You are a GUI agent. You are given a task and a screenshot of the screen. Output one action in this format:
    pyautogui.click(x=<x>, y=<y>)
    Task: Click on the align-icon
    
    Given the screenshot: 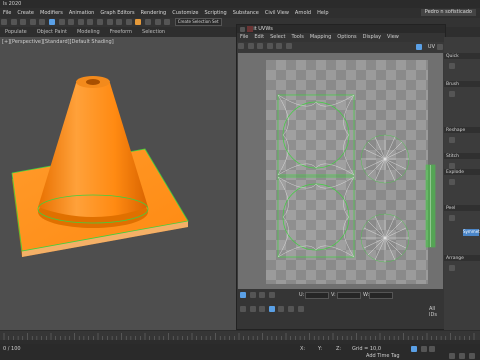 What is the action you would take?
    pyautogui.click(x=281, y=309)
    